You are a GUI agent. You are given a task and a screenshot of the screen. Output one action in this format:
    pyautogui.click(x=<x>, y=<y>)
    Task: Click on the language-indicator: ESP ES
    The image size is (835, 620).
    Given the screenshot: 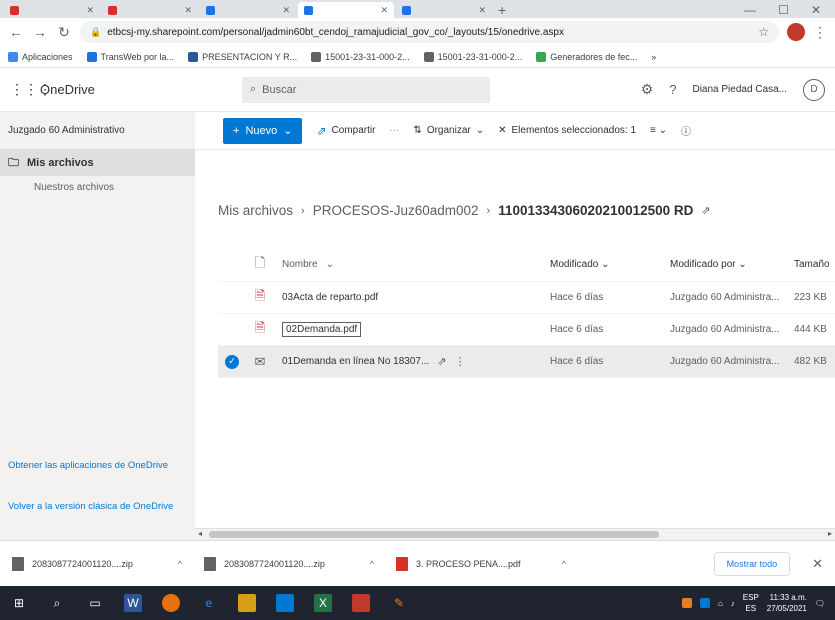 What is the action you would take?
    pyautogui.click(x=751, y=603)
    